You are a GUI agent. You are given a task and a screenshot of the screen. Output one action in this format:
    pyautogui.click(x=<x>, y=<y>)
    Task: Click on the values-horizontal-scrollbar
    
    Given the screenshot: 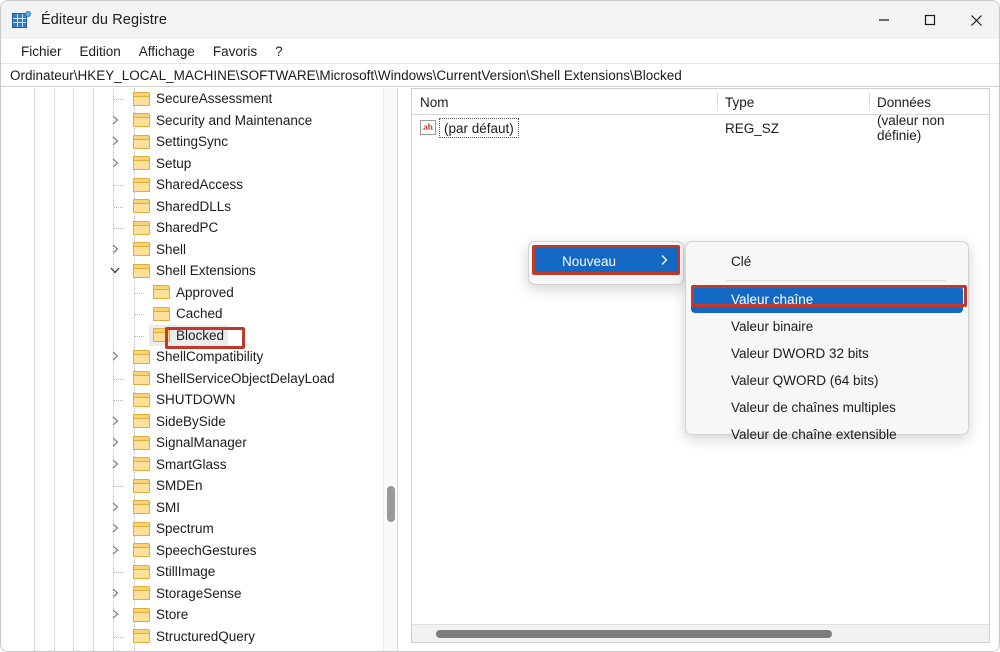 What is the action you would take?
    pyautogui.click(x=700, y=633)
    